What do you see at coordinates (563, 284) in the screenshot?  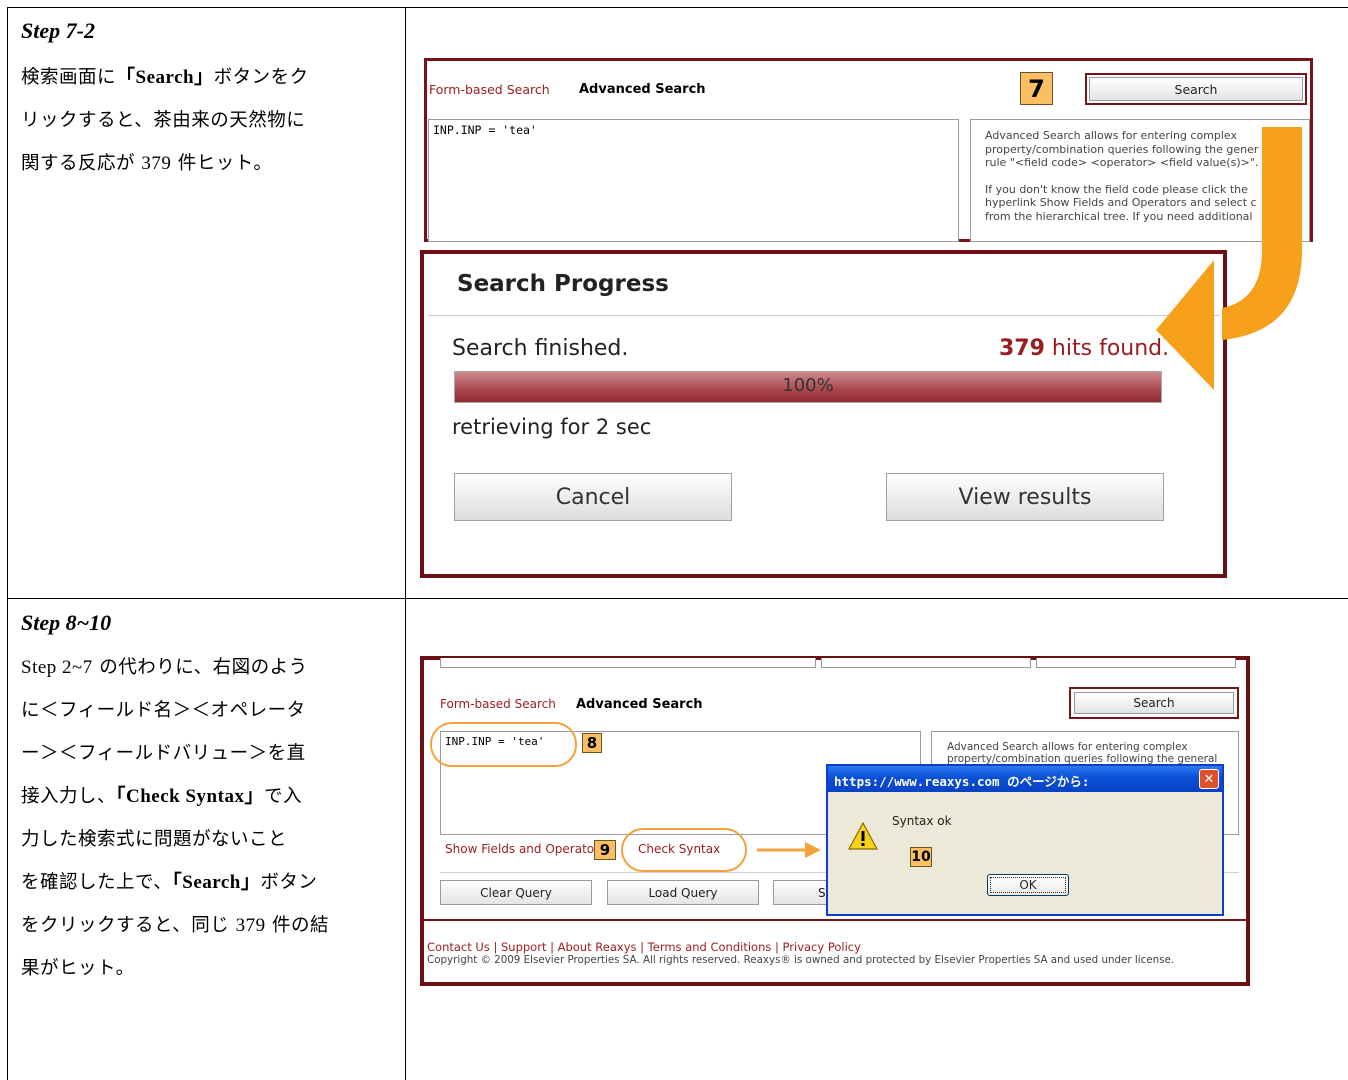 I see `progress-title: Search Progress` at bounding box center [563, 284].